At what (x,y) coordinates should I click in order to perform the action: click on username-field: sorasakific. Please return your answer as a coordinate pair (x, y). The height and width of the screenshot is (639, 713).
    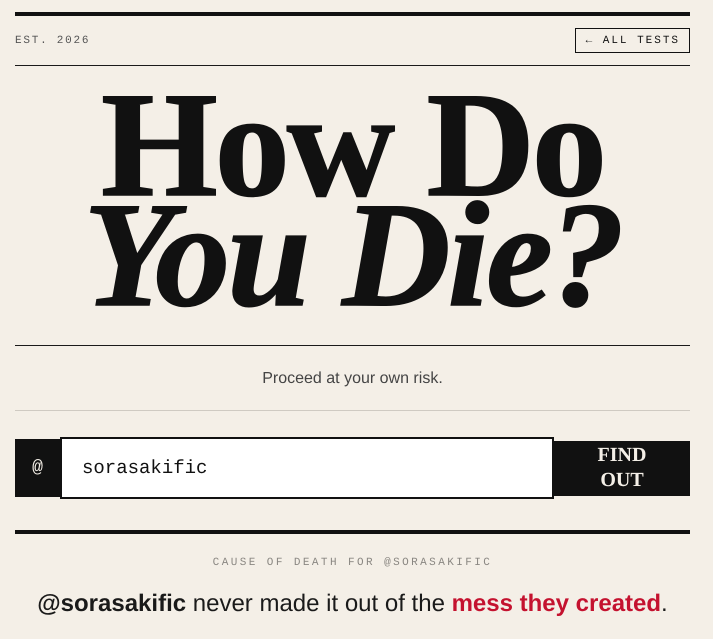
    Looking at the image, I should click on (307, 468).